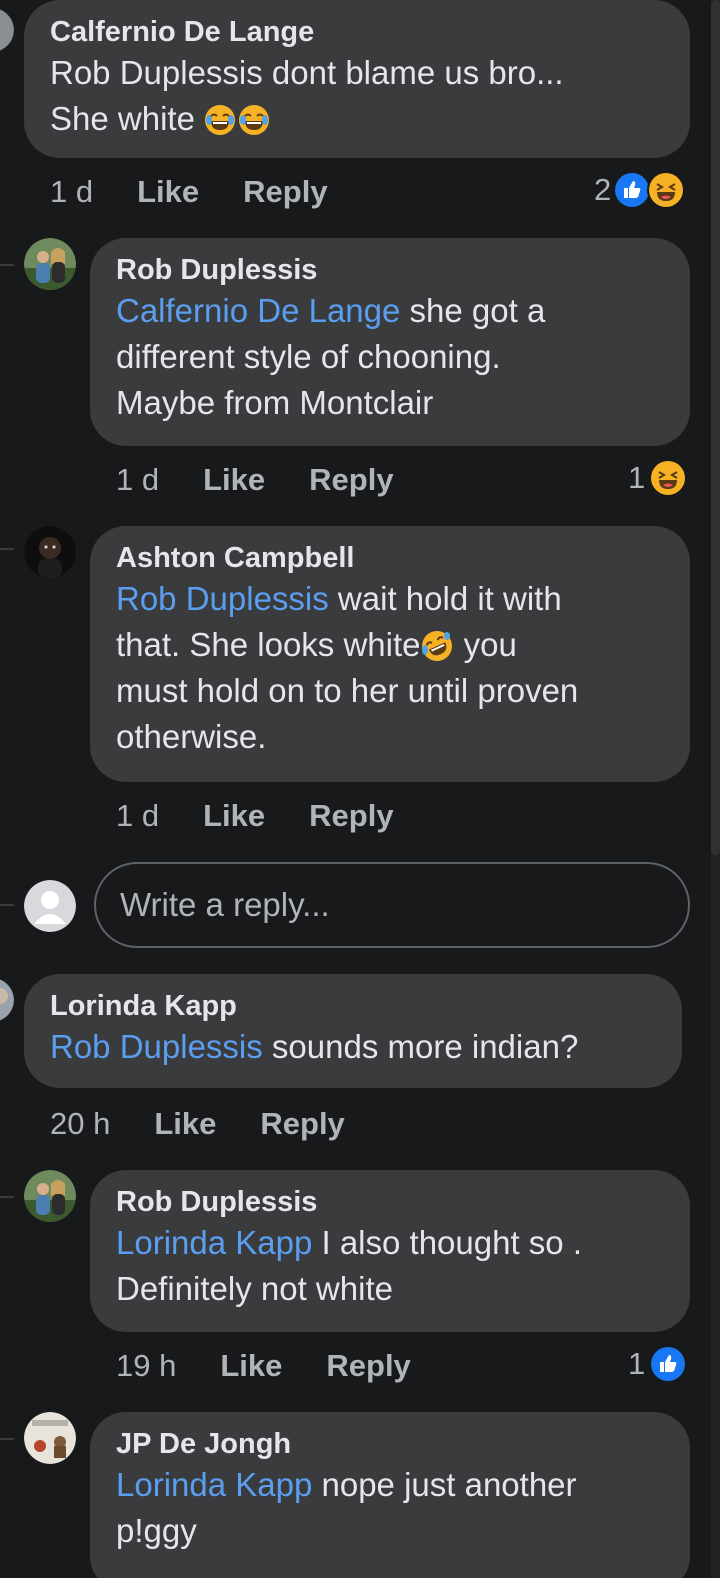 This screenshot has width=720, height=1578. What do you see at coordinates (390, 558) in the screenshot?
I see `comment-author: Ashton Campbell` at bounding box center [390, 558].